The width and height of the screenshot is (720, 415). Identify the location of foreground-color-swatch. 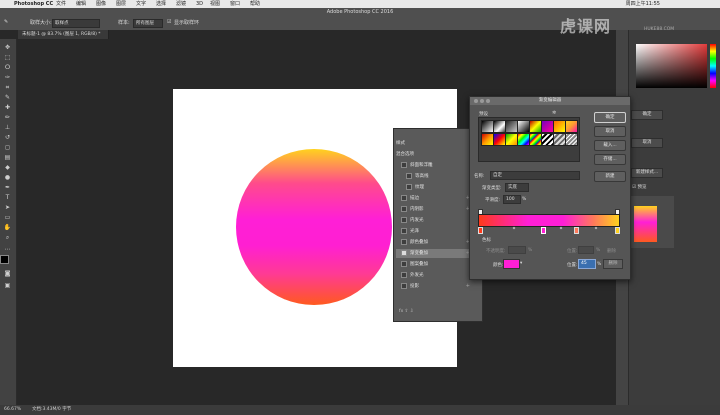
(4, 259).